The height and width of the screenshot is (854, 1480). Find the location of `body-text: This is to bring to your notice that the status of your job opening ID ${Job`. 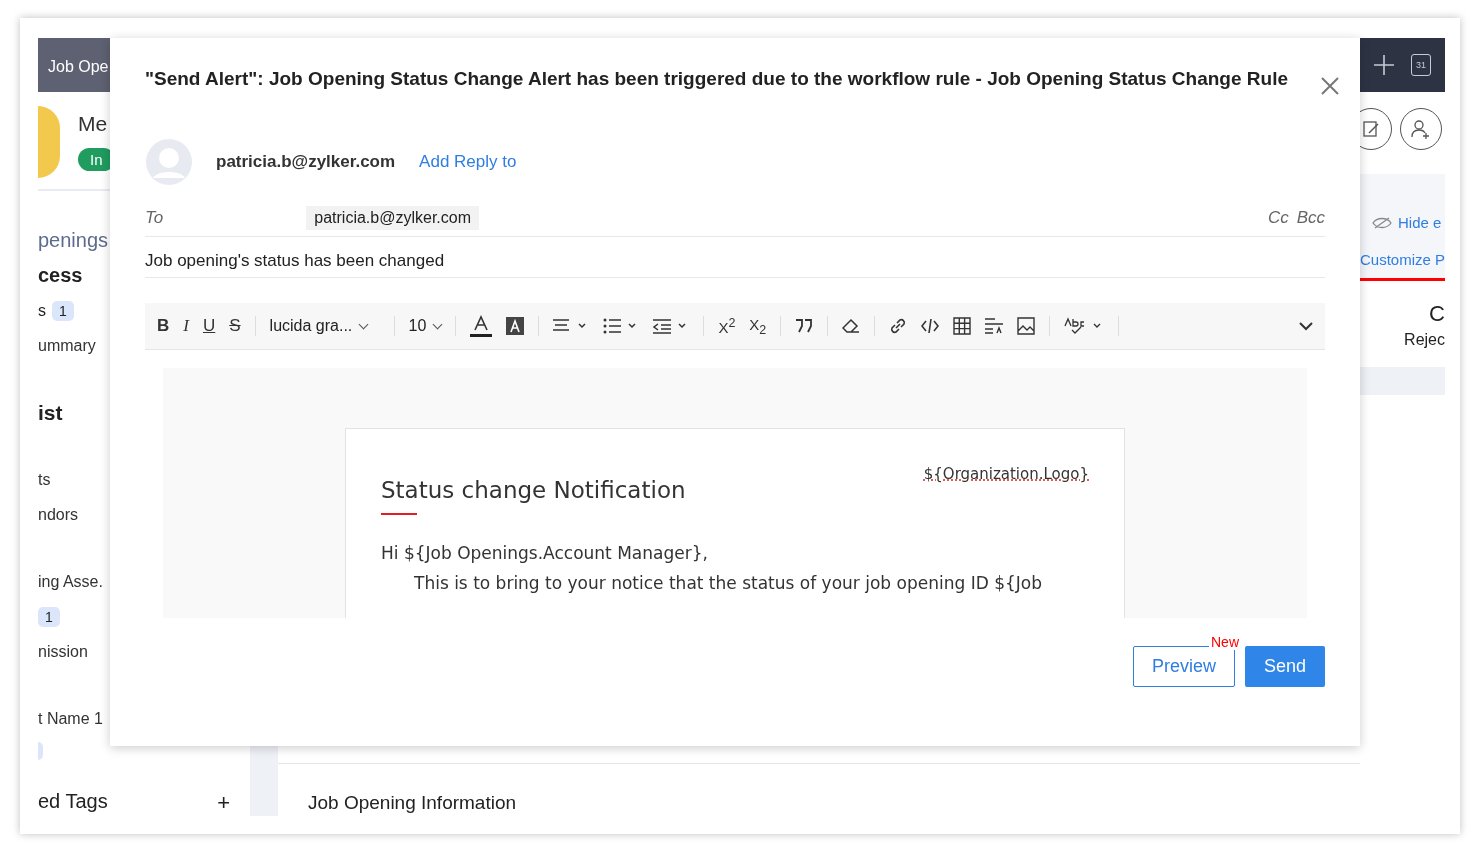

body-text: This is to bring to your notice that the status of your job opening ID ${Job is located at coordinates (728, 583).